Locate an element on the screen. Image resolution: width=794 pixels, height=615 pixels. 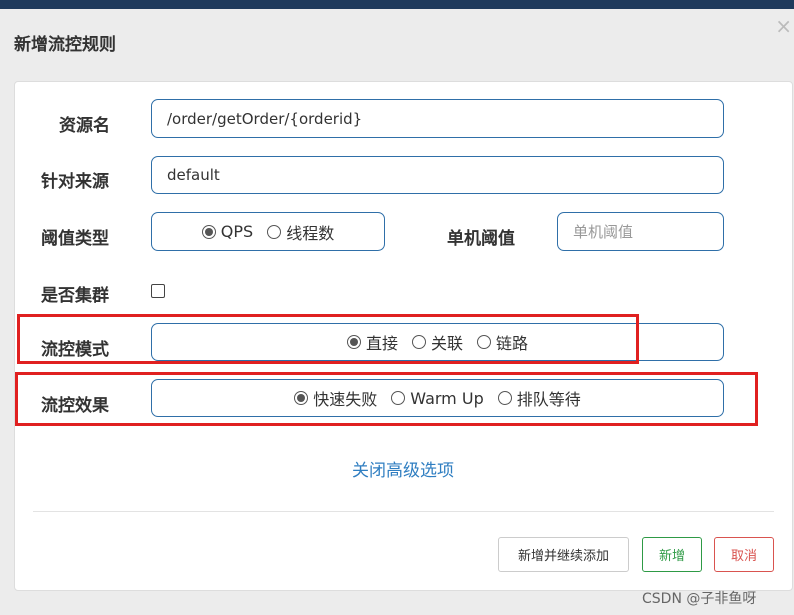
single-threshold-input: 单机阈值 is located at coordinates (640, 231).